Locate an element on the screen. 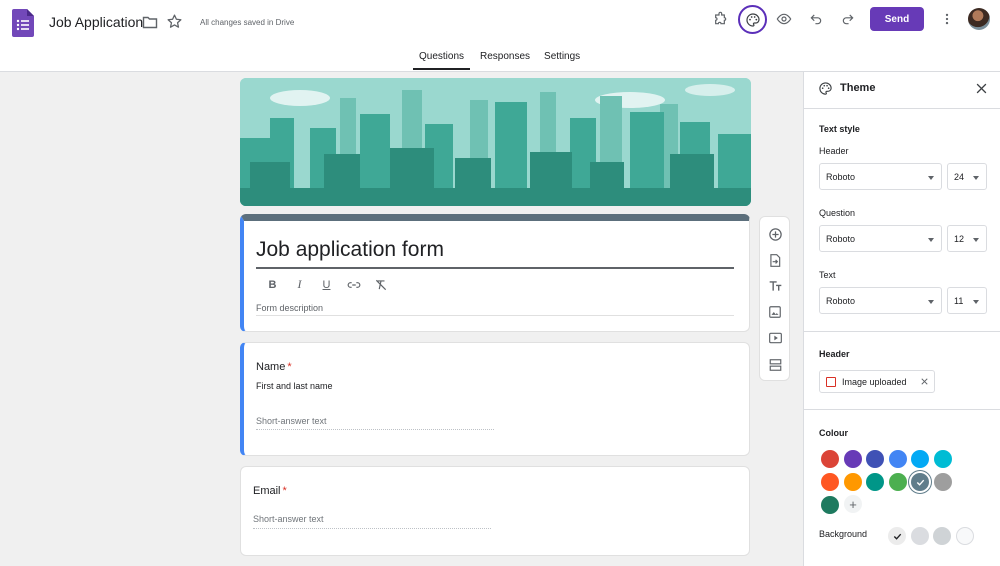 The height and width of the screenshot is (566, 1000). question-toolbar is located at coordinates (774, 298).